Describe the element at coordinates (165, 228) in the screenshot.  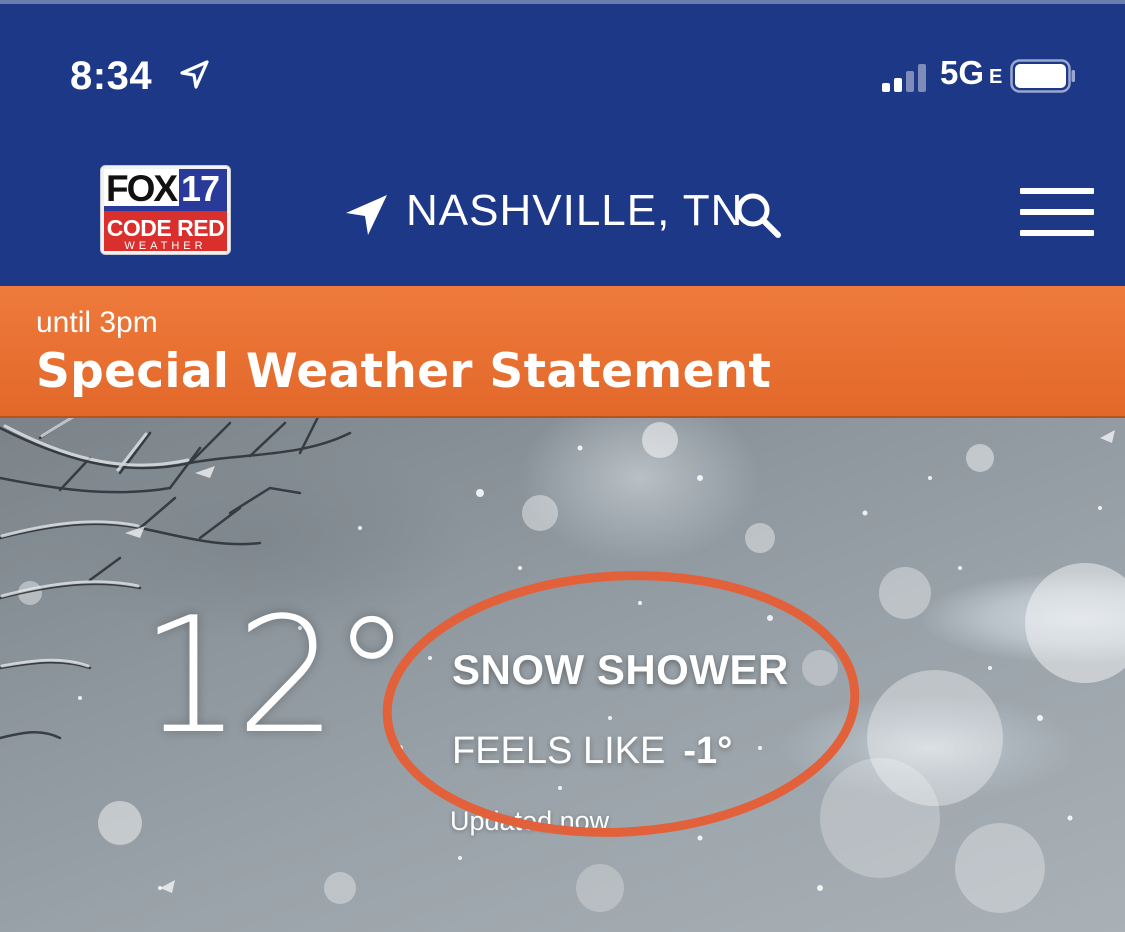
I see `svg-text: CODE RED` at that location.